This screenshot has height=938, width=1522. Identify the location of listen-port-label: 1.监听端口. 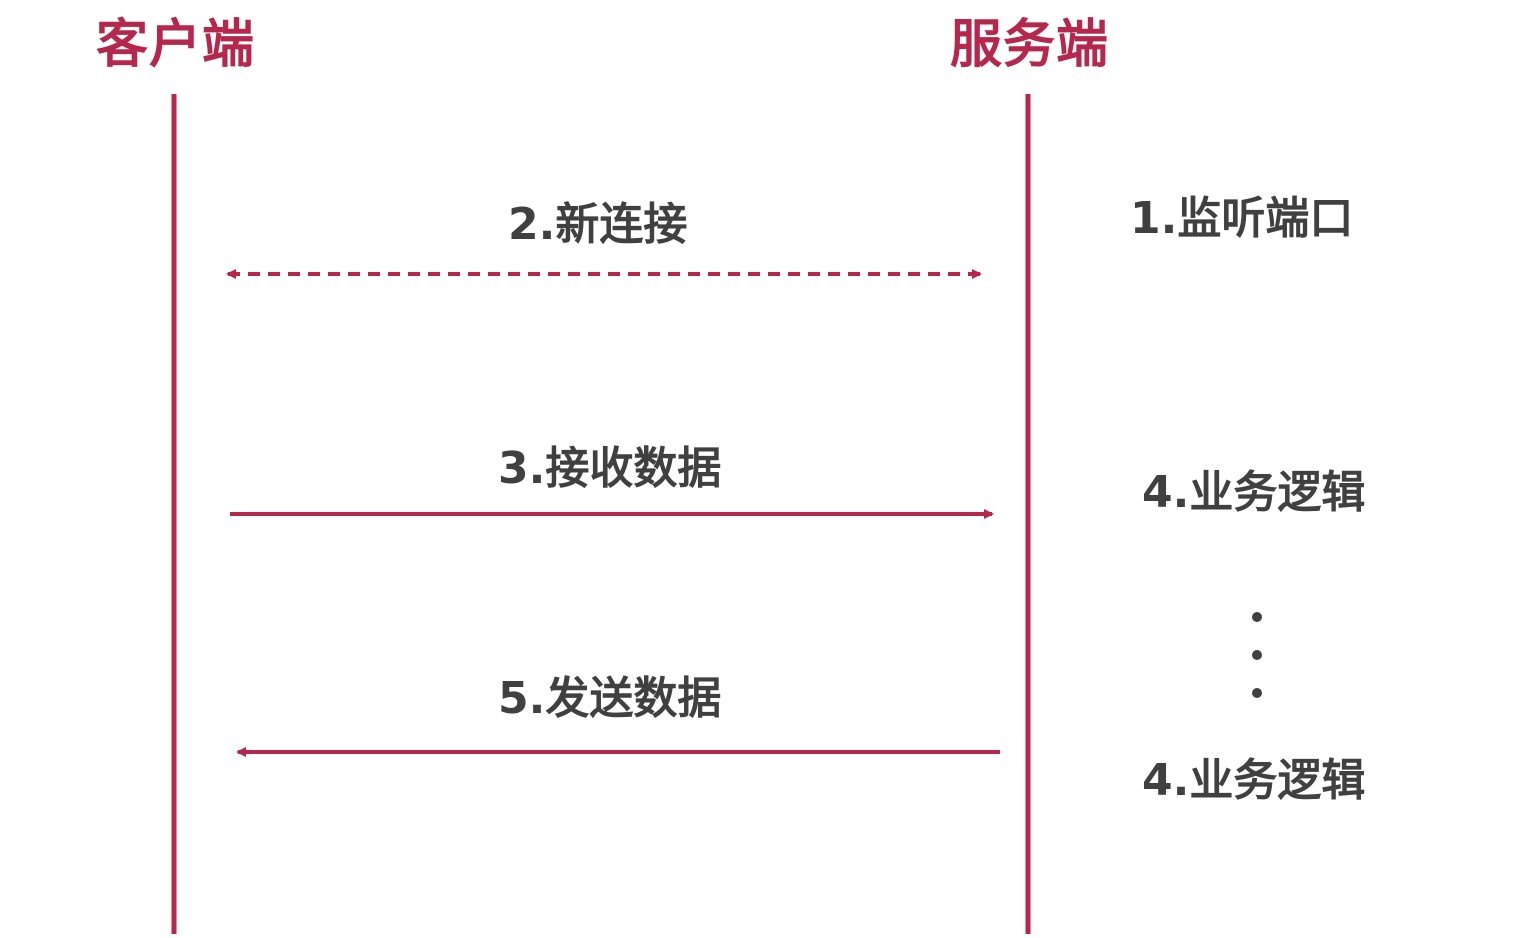
(1242, 218).